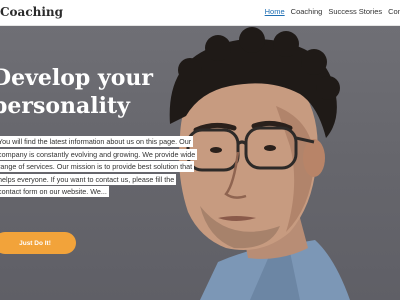 This screenshot has height=300, width=400. Describe the element at coordinates (96, 92) in the screenshot. I see `hero-title: Develop your personality` at that location.